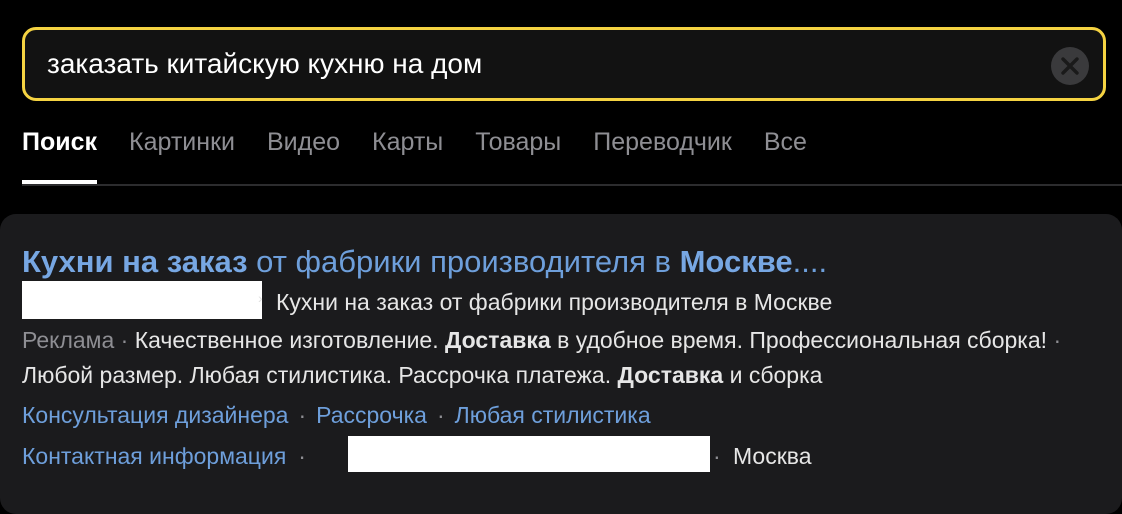 Image resolution: width=1122 pixels, height=514 pixels. Describe the element at coordinates (537, 64) in the screenshot. I see `search-input` at that location.